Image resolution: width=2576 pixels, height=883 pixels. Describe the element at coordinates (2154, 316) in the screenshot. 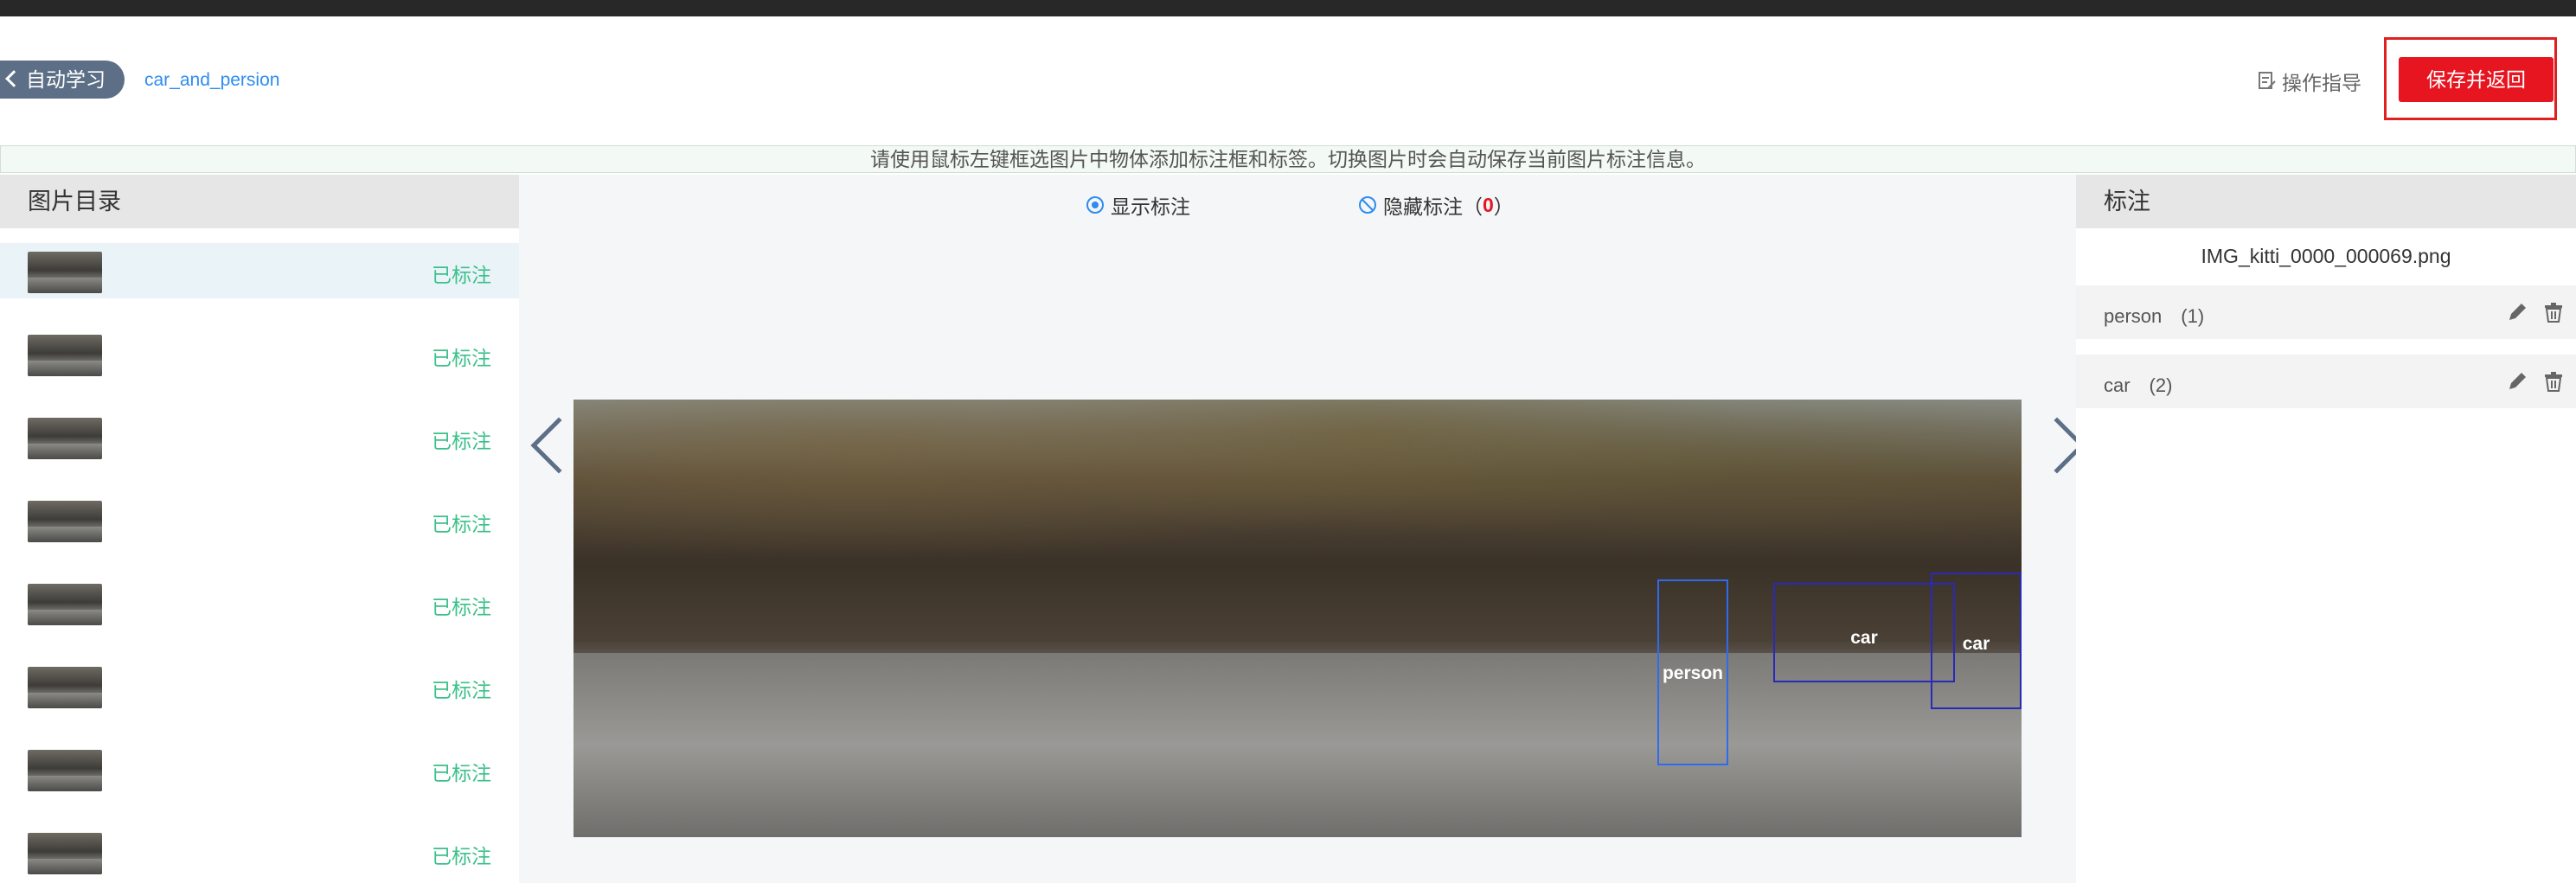

I see `annotation-label: person (1)` at that location.